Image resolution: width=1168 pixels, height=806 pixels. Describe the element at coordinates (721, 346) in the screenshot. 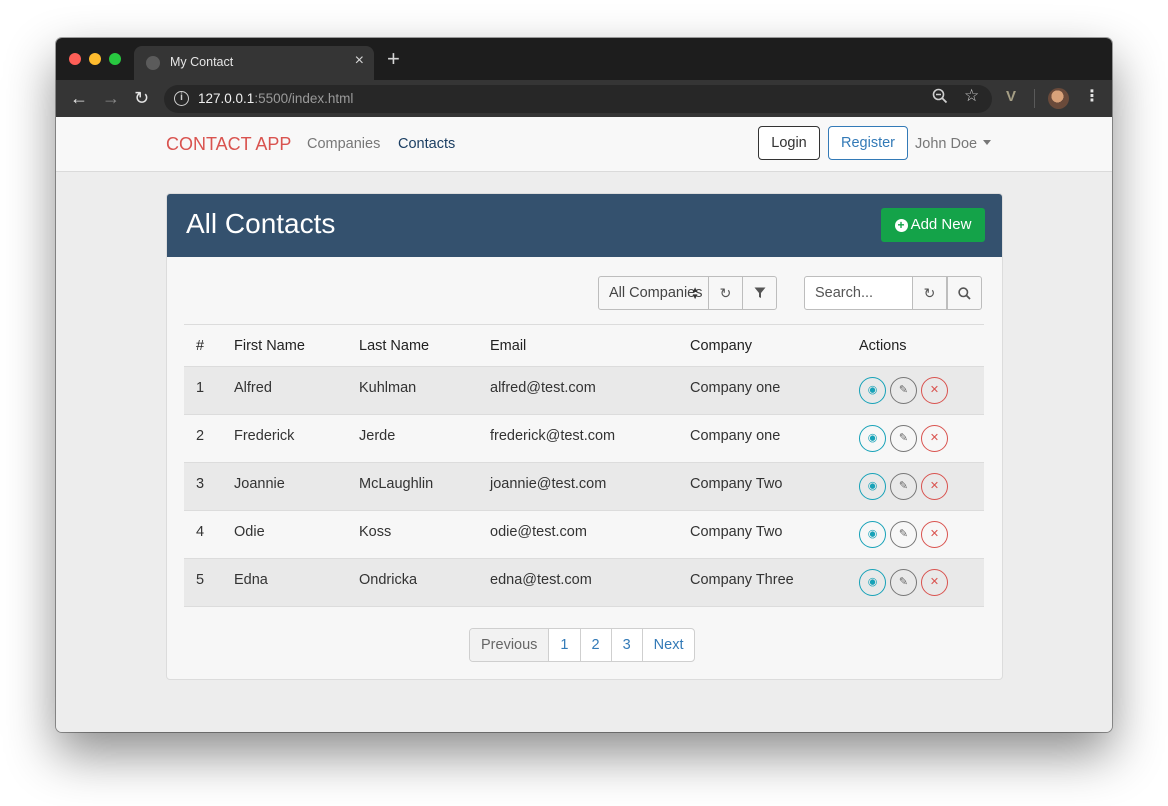

I see `header-company: Company` at that location.